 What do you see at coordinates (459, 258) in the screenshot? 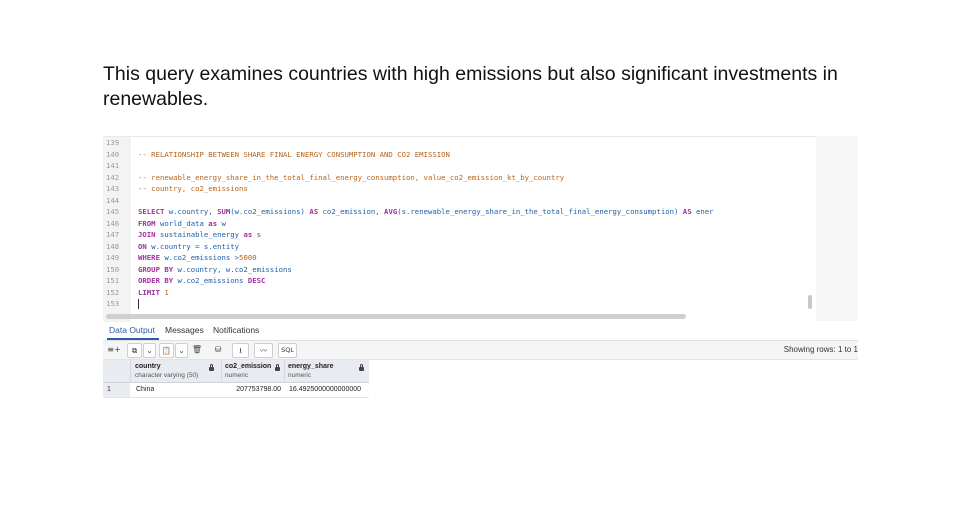
I see `code-line: 149 WHERE w.co2_emissions >5000` at bounding box center [459, 258].